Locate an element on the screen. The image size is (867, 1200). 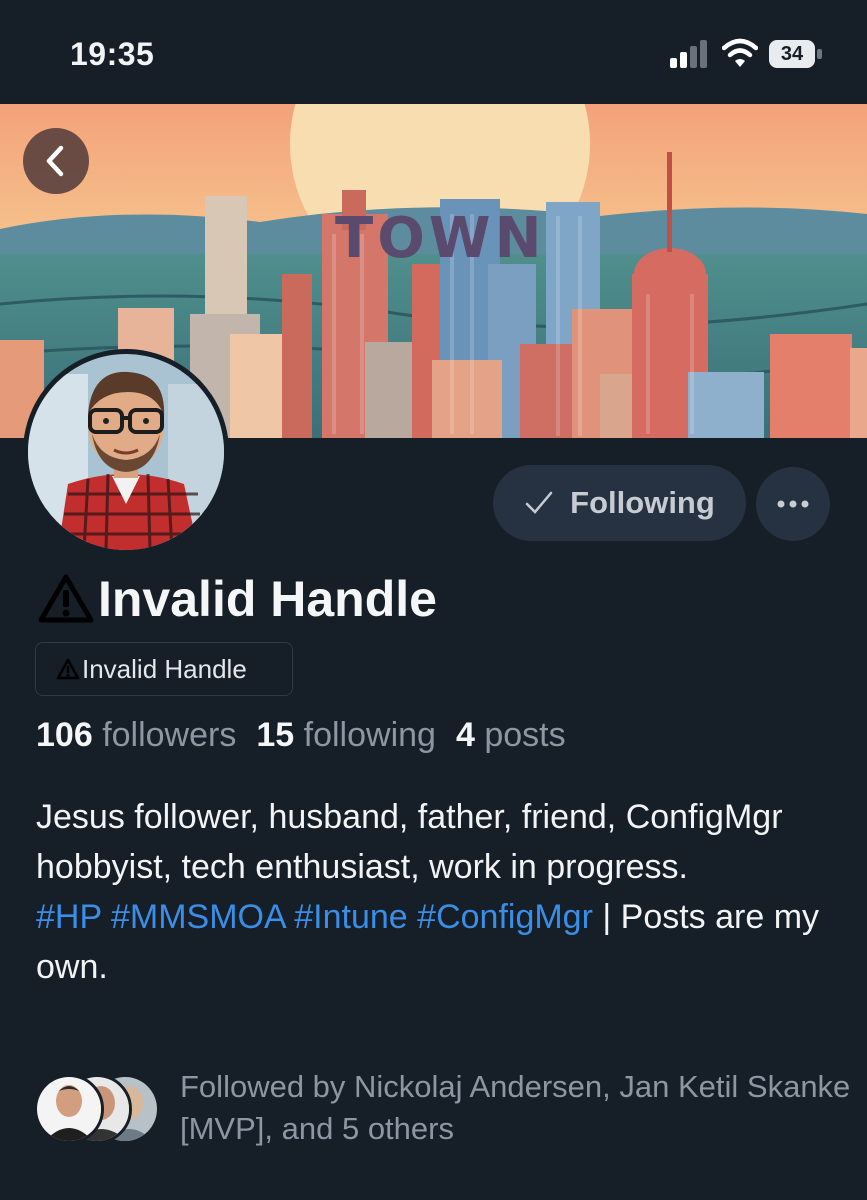
hashtag-link: #HP is located at coordinates (69, 917).